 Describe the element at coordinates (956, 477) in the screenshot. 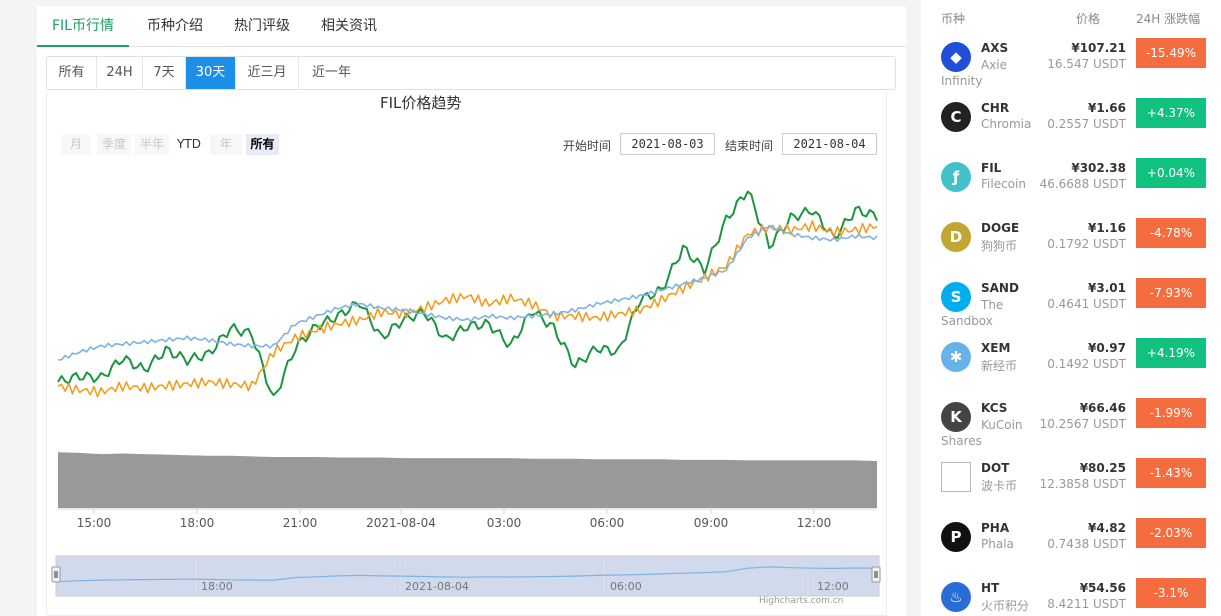

I see `dot-broken-image-icon` at that location.